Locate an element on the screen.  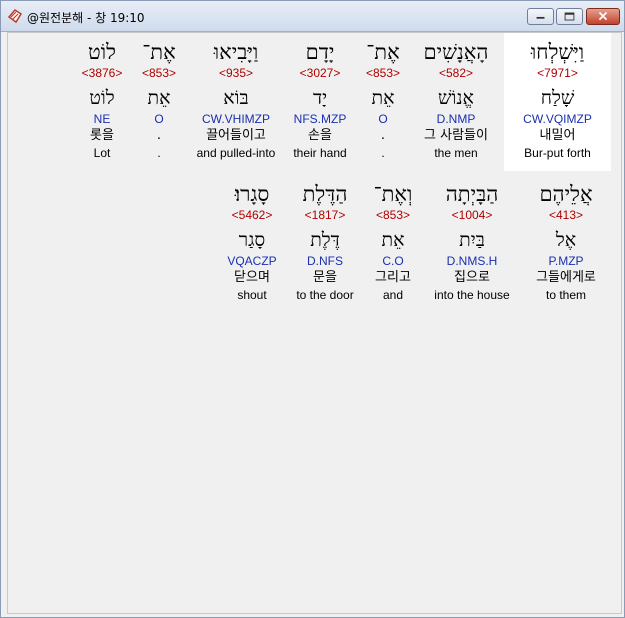
lemma: לוֹט is located at coordinates (102, 98).